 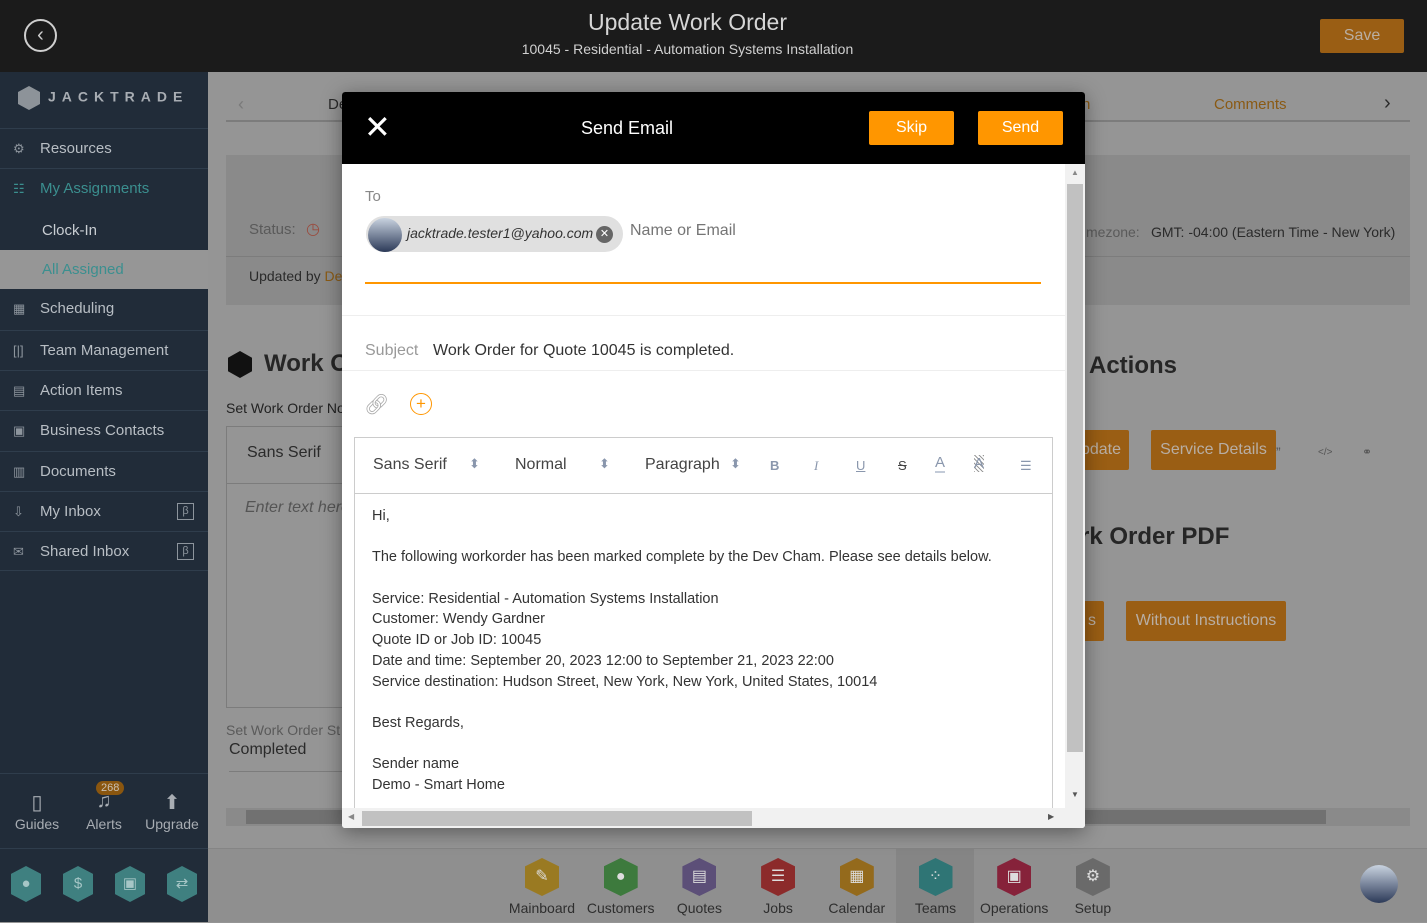 I want to click on bold-icon: B, so click(x=774, y=465).